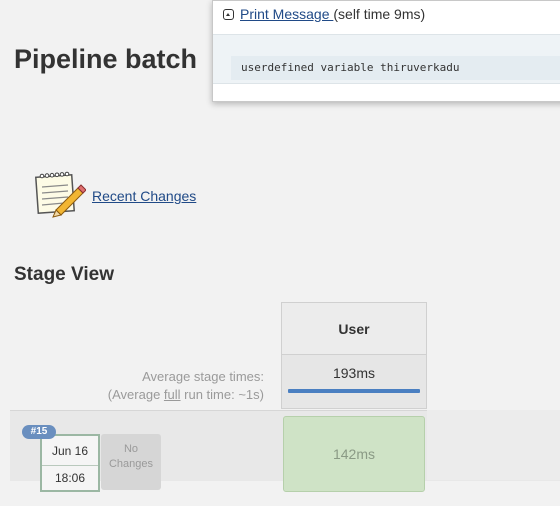 The width and height of the screenshot is (560, 506). Describe the element at coordinates (131, 462) in the screenshot. I see `no-changes-box: No Changes` at that location.